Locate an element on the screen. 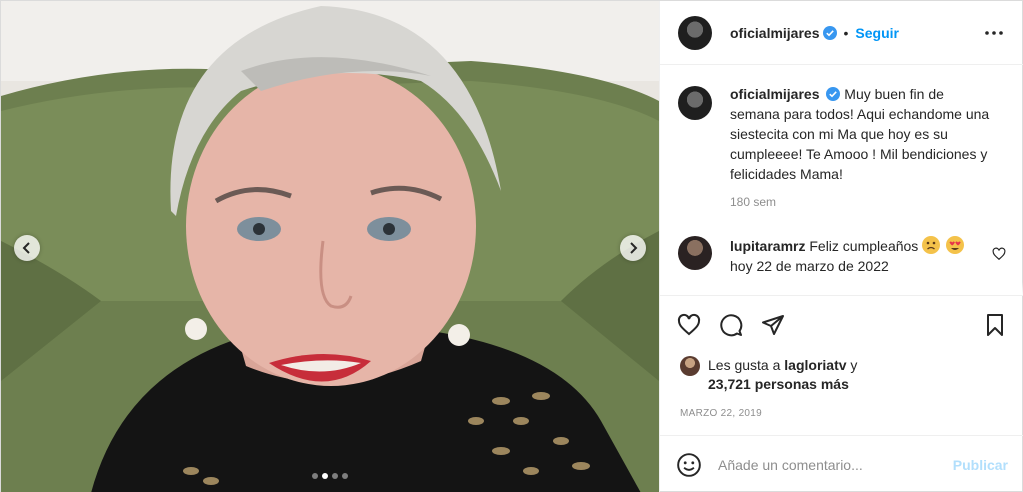  follow-button: Seguir is located at coordinates (877, 33).